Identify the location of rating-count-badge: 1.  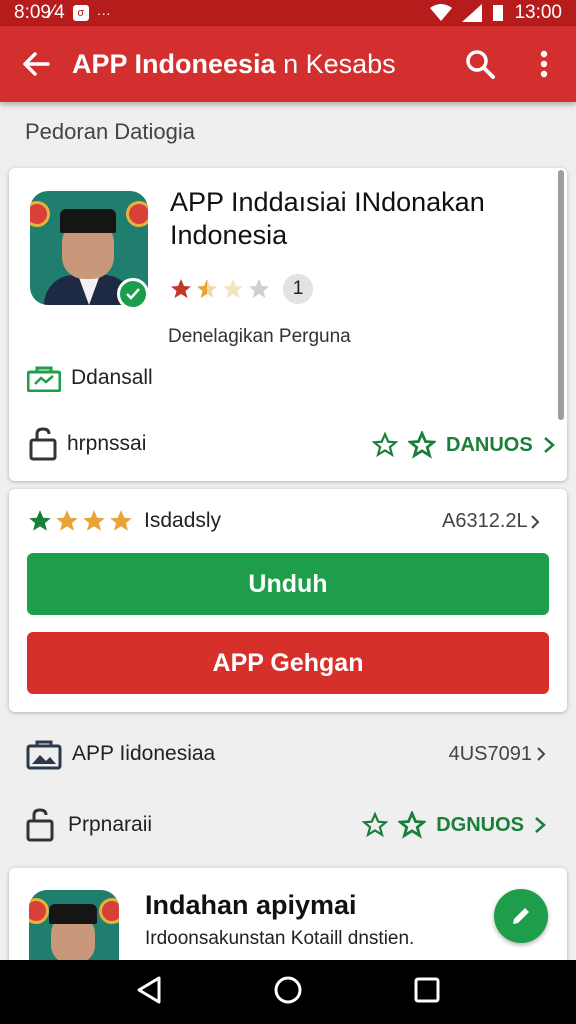
(298, 289).